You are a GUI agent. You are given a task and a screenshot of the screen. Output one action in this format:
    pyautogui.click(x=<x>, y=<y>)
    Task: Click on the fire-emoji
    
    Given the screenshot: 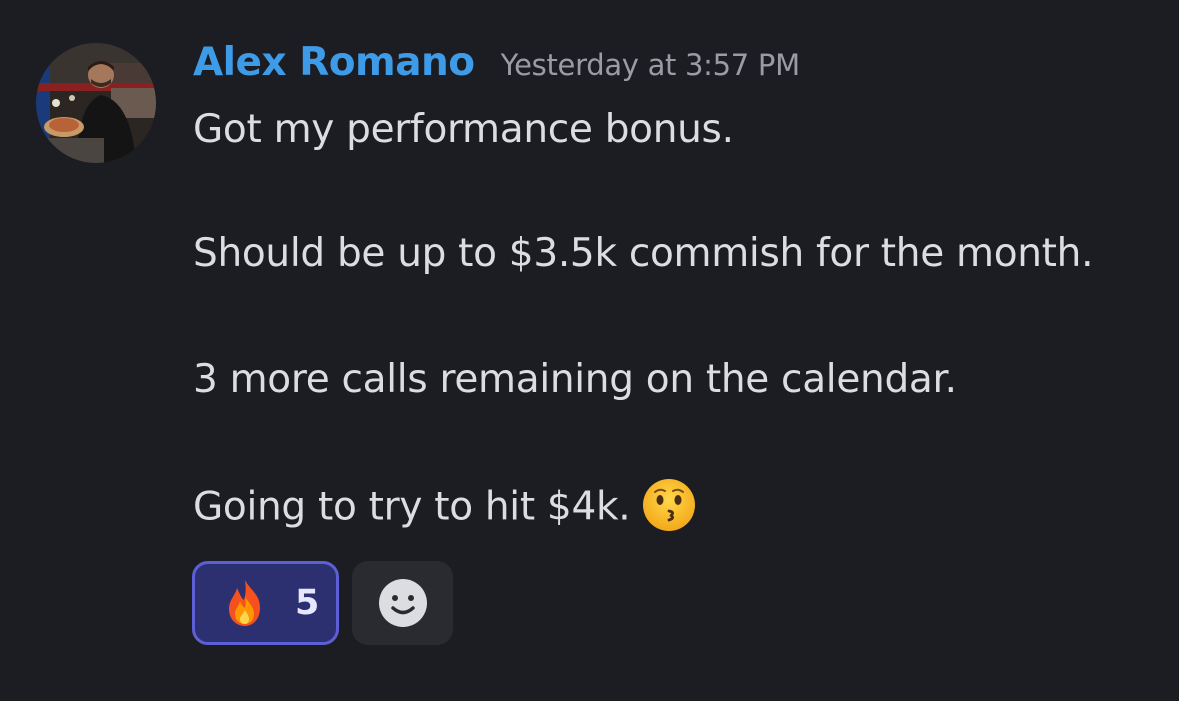 What is the action you would take?
    pyautogui.click(x=245, y=603)
    